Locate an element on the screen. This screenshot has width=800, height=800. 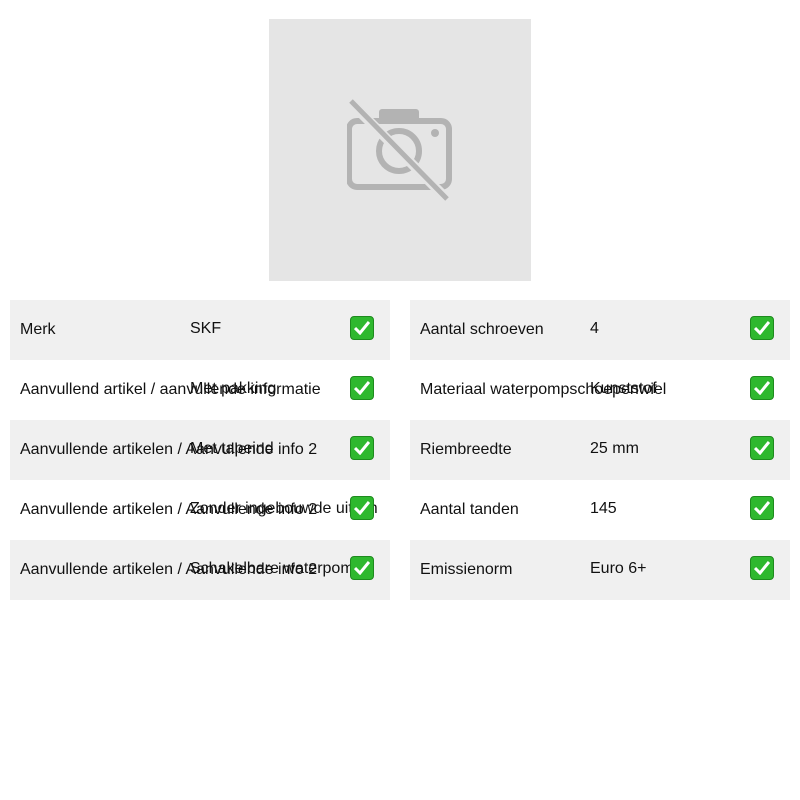
spec-row: Riembreedte 25 mm is located at coordinates (600, 450).